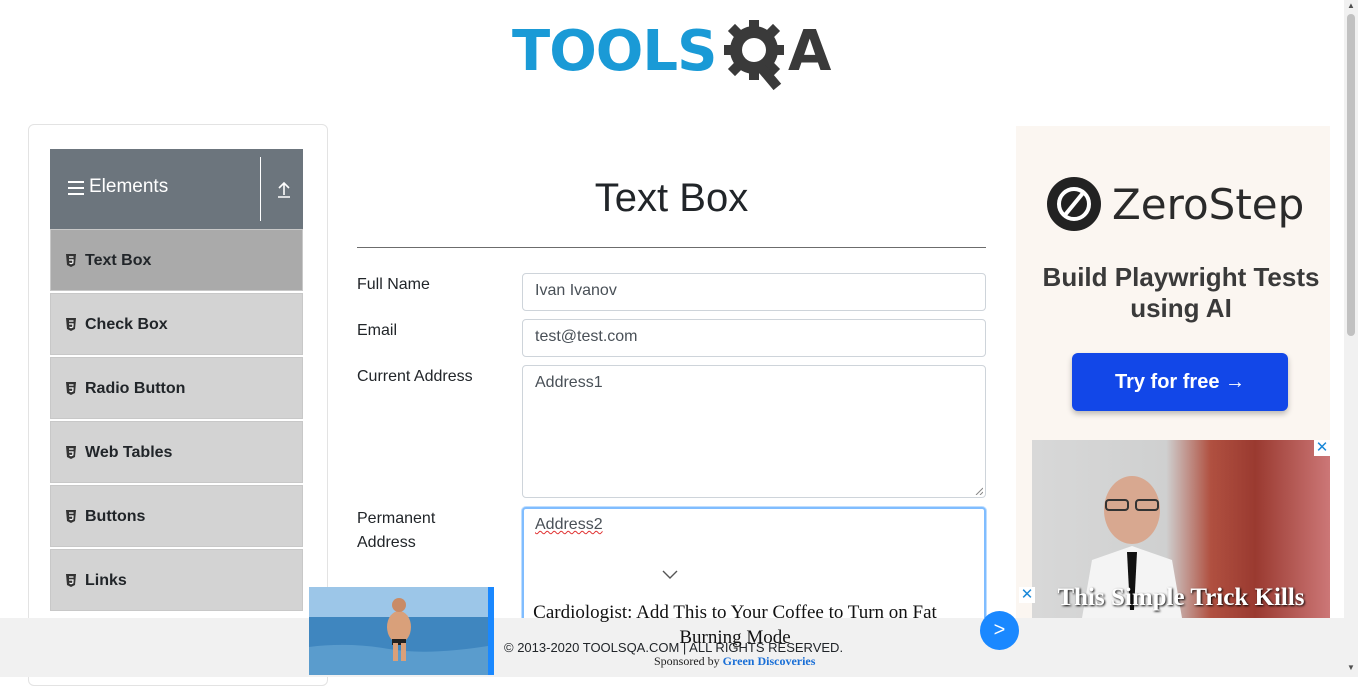  Describe the element at coordinates (1208, 204) in the screenshot. I see `ad-brand-name: ZeroStep` at that location.